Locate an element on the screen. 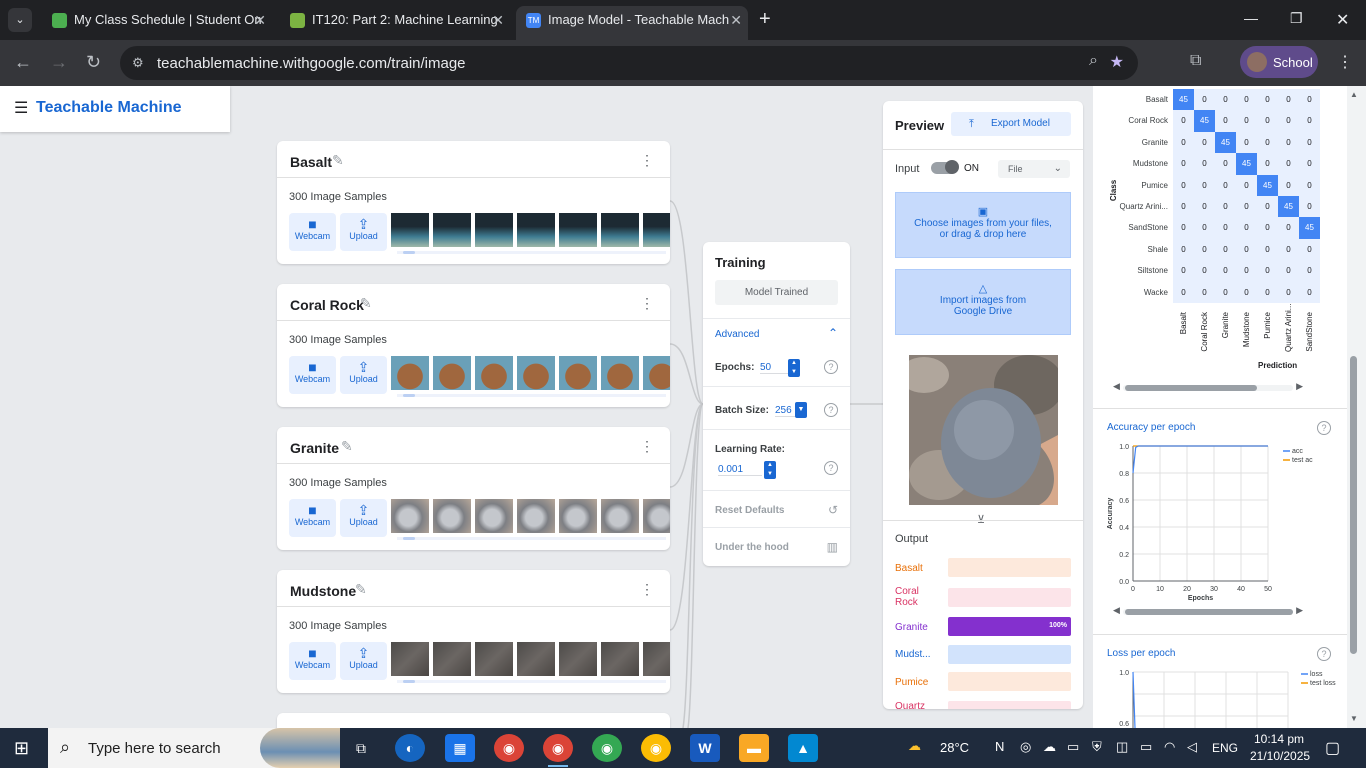  epochs-input: 50 is located at coordinates (774, 368).